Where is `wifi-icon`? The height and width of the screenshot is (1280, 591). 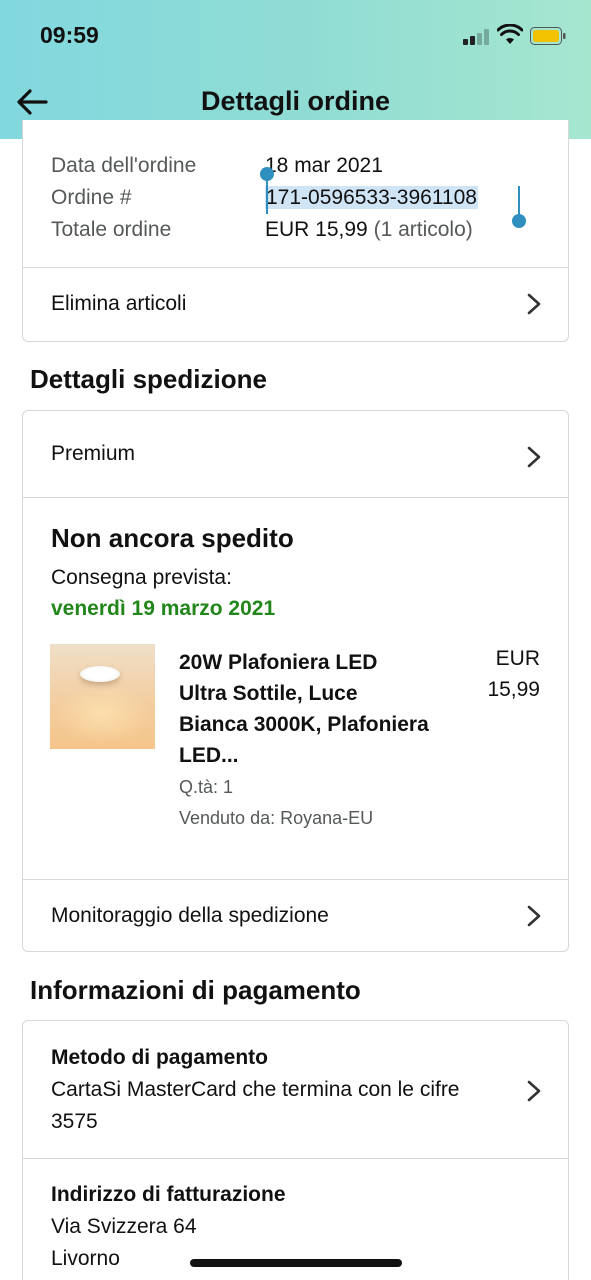 wifi-icon is located at coordinates (510, 34).